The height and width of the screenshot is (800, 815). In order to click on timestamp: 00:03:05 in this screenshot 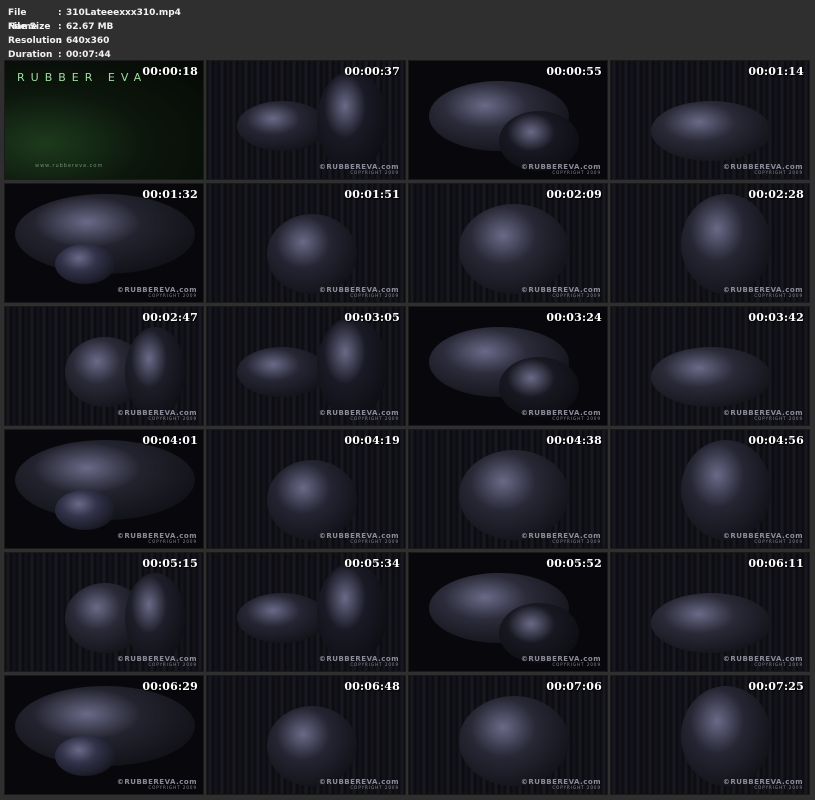, I will do `click(372, 317)`.